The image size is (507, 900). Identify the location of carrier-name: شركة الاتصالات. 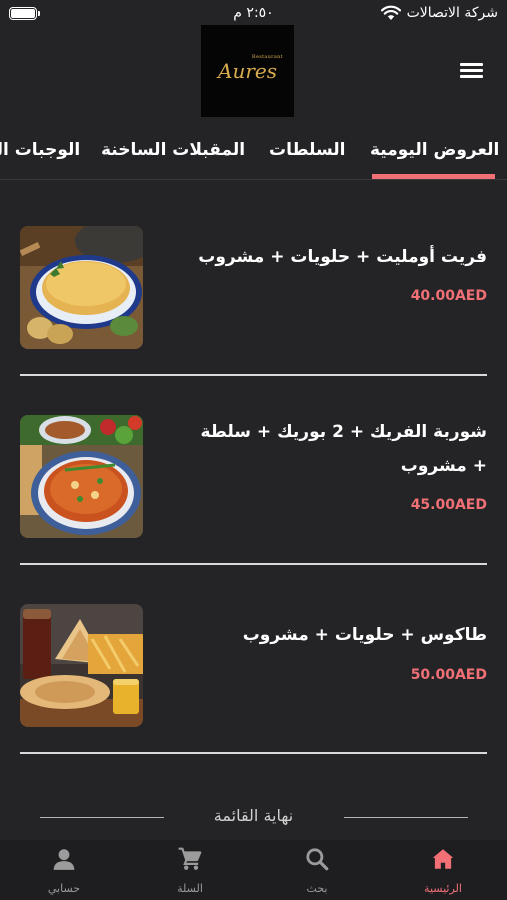
(452, 13).